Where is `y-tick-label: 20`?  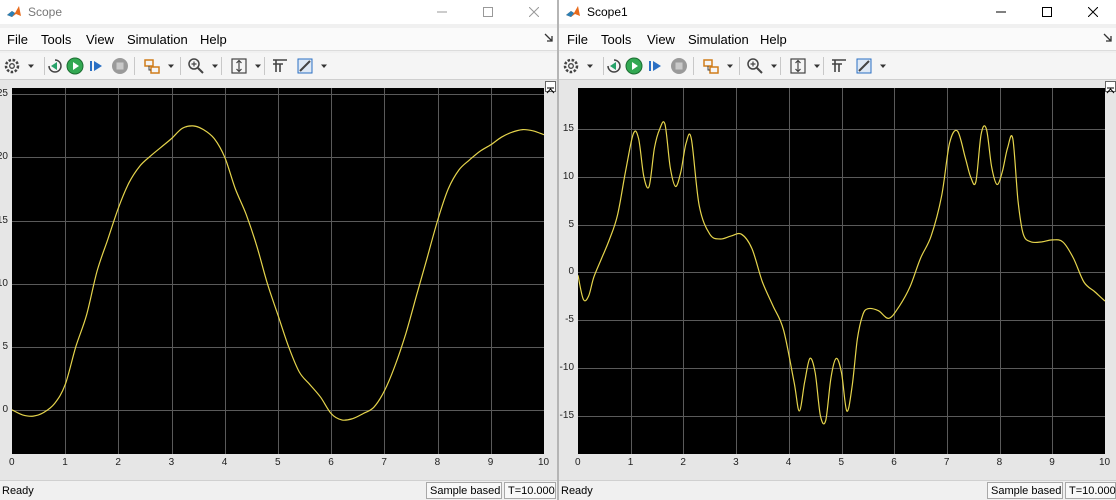
y-tick-label: 20 is located at coordinates (4, 157).